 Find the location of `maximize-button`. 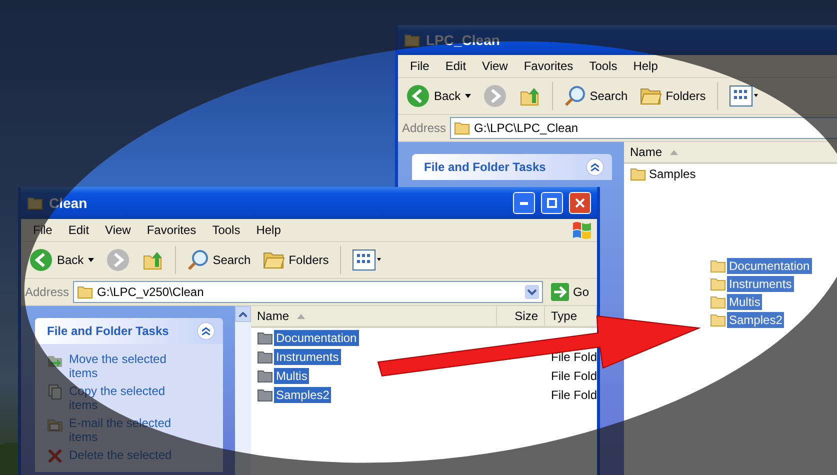

maximize-button is located at coordinates (552, 203).